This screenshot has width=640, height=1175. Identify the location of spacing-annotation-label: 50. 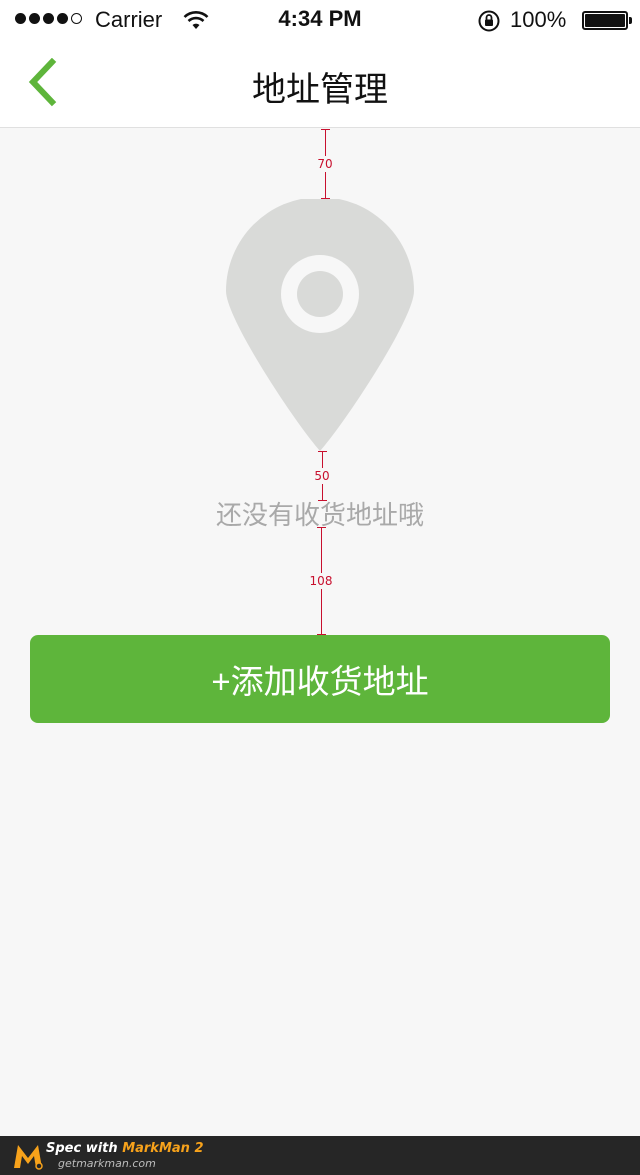
(322, 476).